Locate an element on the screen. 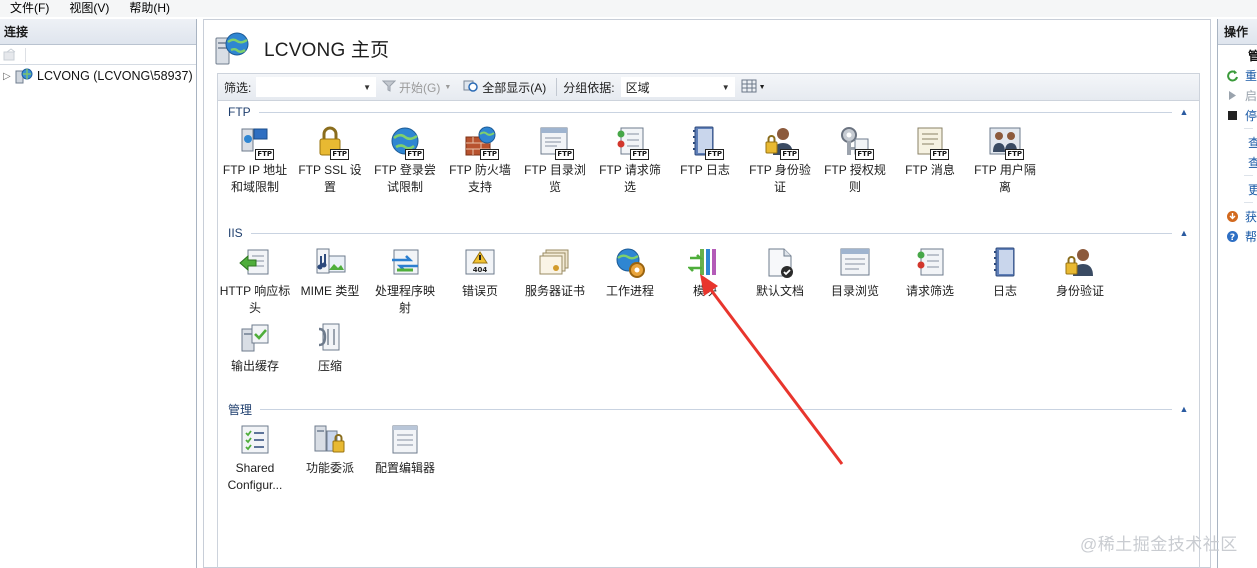 The height and width of the screenshot is (568, 1257). page-title-text: LCVONG 主页 is located at coordinates (327, 50).